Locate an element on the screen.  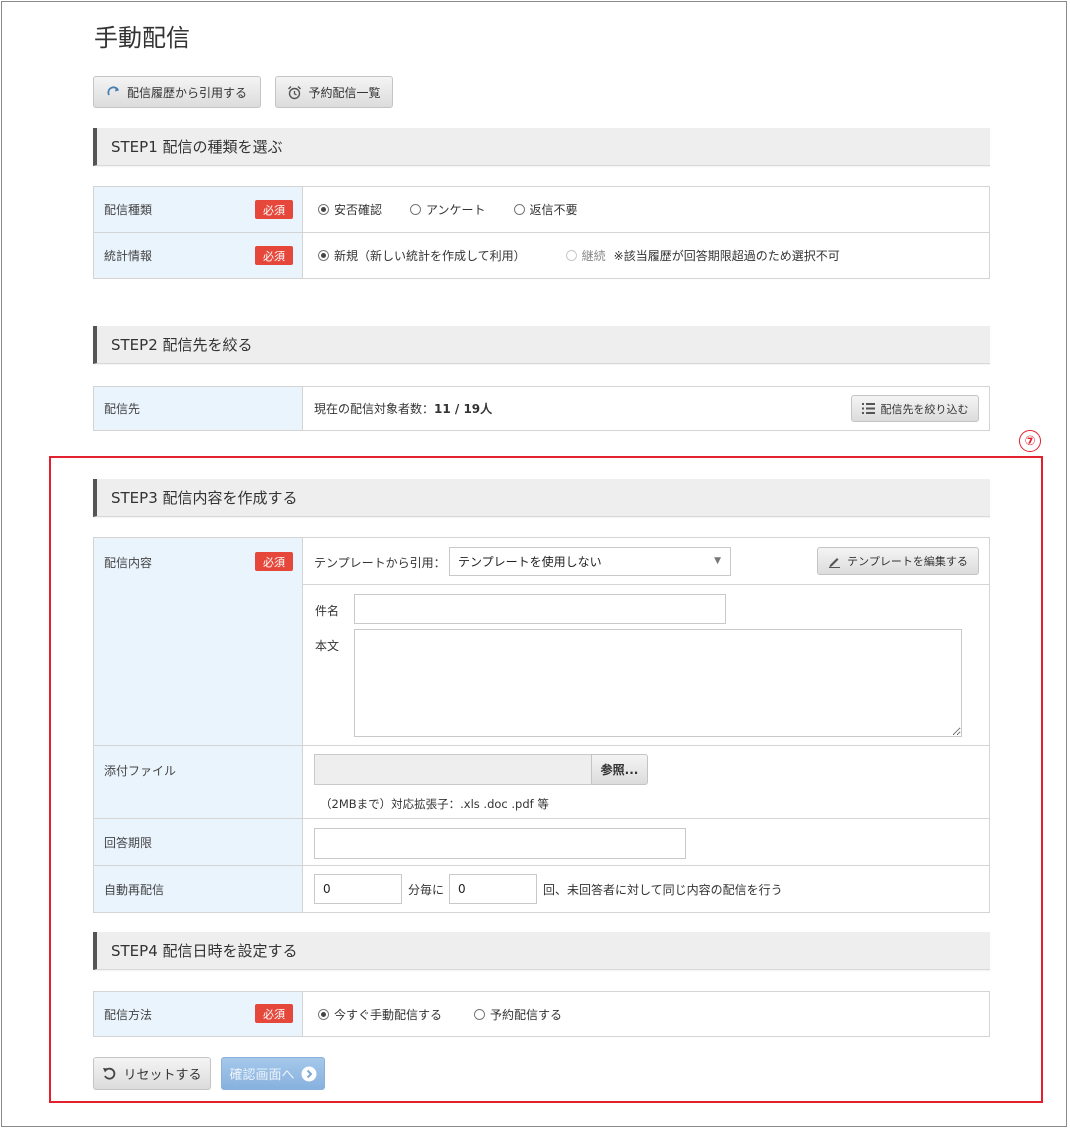
radio-label: 今すぐ手動配信する is located at coordinates (388, 1014).